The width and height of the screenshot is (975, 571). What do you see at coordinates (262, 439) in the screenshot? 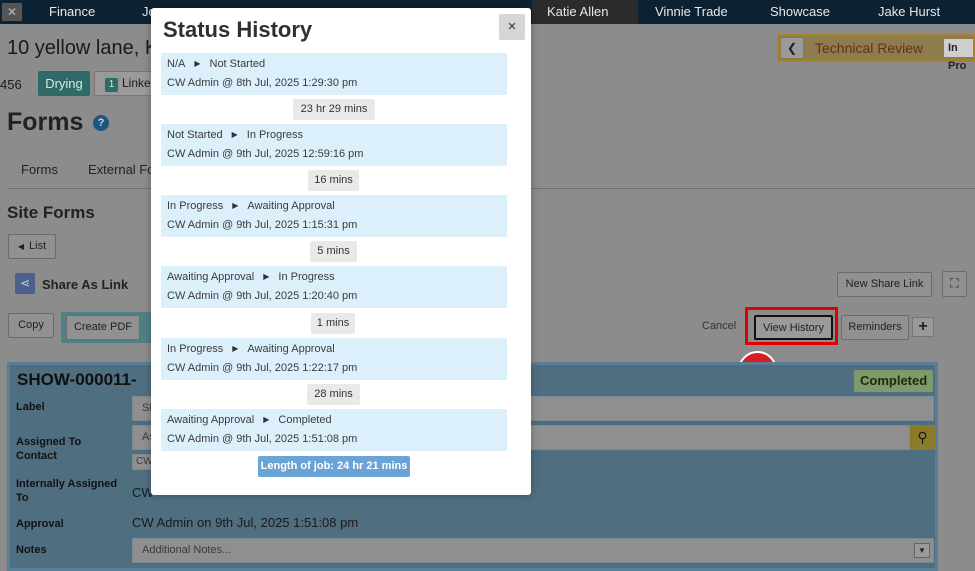
I see `status-changed-by: CW Admin @ 9th Jul, 2025 1:51:08 pm` at bounding box center [262, 439].